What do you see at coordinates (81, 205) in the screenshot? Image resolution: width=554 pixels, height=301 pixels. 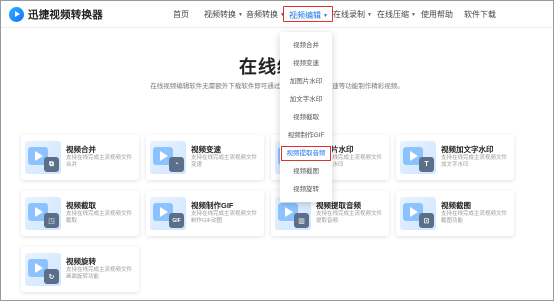 I see `card-title: 视频截取` at bounding box center [81, 205].